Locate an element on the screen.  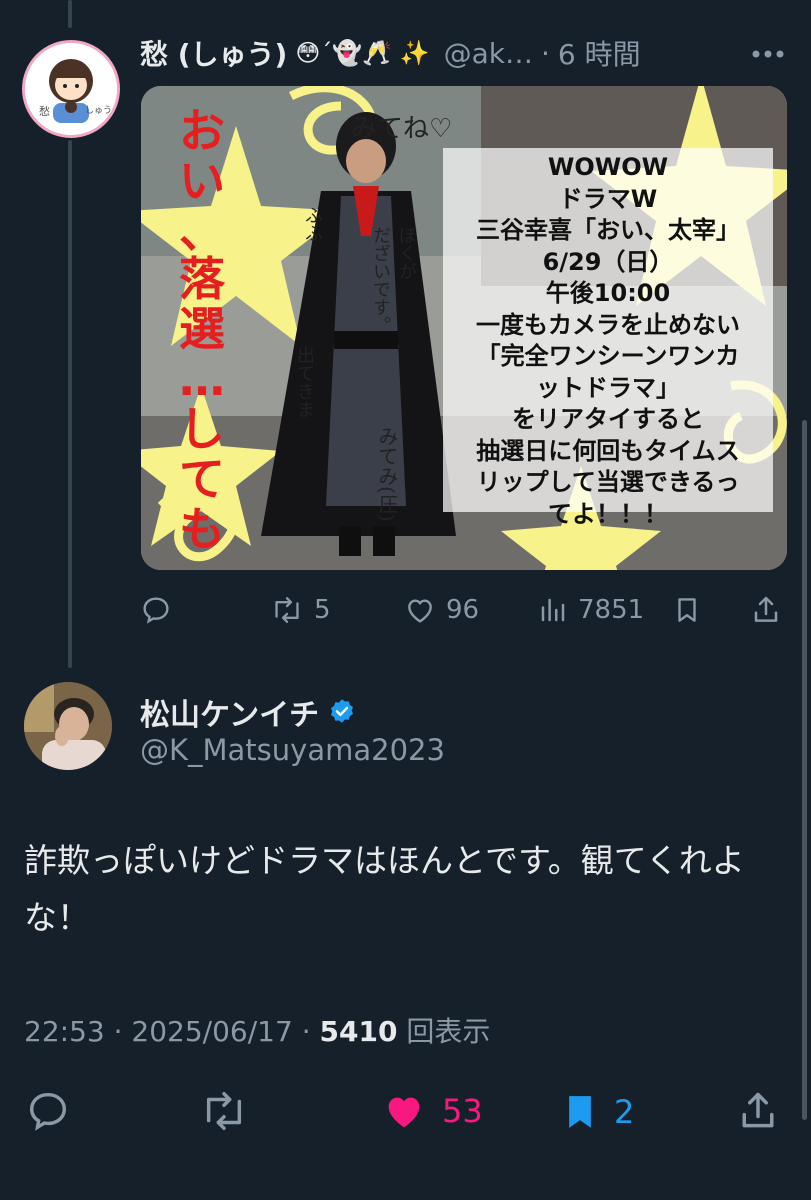
thread-line-top is located at coordinates (70, 14).